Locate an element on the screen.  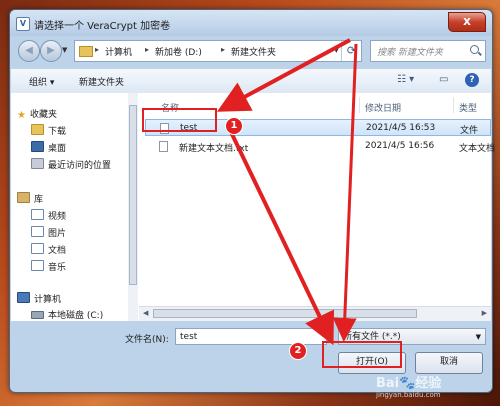
computer-icon is located at coordinates (23, 297).